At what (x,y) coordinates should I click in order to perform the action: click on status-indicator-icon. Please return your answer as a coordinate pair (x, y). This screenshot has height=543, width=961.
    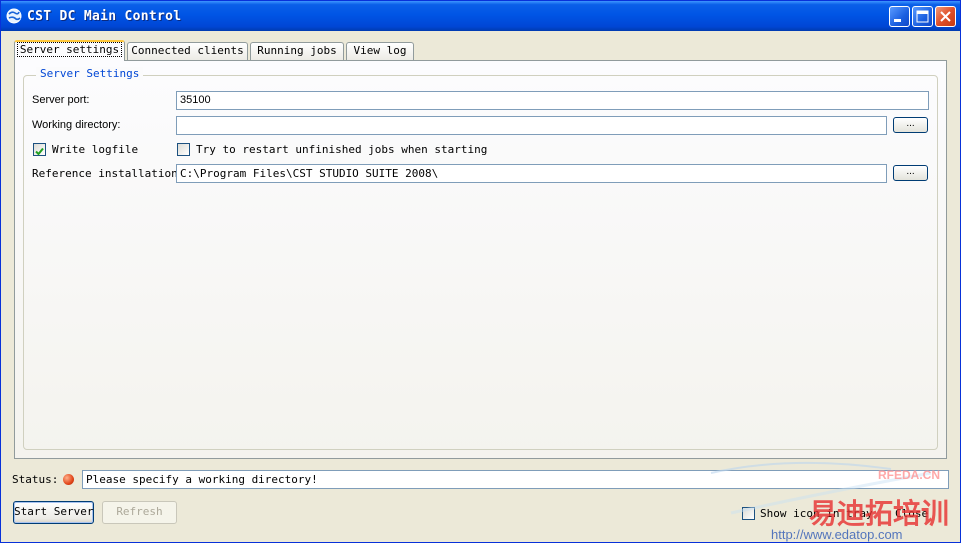
    Looking at the image, I should click on (68, 479).